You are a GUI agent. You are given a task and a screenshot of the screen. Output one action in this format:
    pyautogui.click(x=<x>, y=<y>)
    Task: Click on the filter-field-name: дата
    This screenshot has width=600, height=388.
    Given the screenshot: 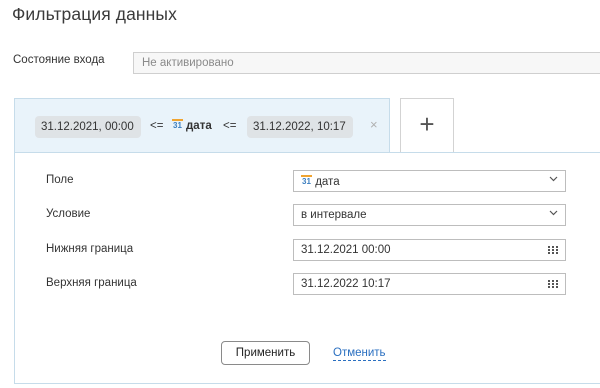 What is the action you would take?
    pyautogui.click(x=199, y=126)
    